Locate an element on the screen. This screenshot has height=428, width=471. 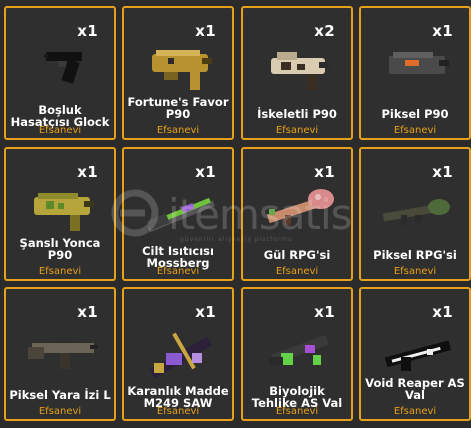
rose-rpg-icon is located at coordinates (299, 211).